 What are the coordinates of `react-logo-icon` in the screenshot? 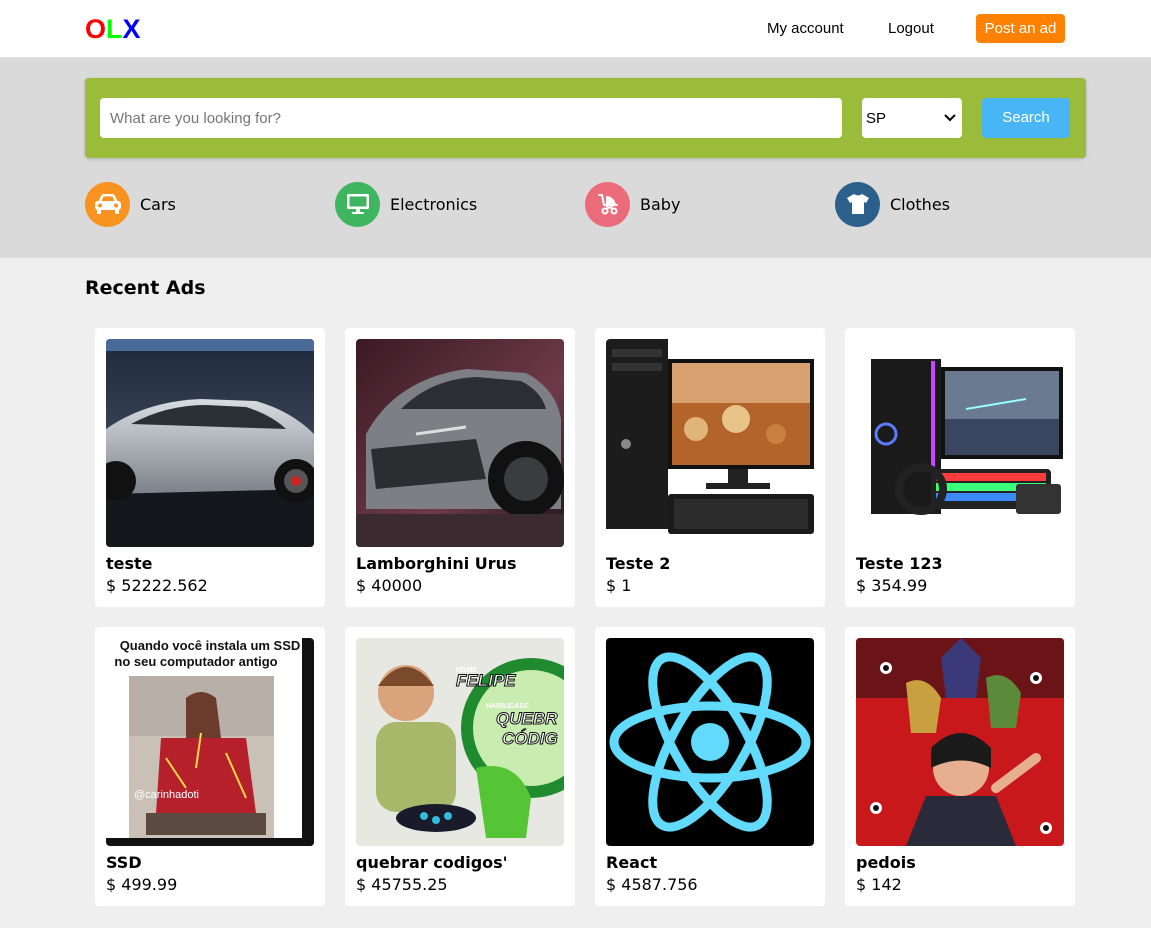 It's located at (710, 742).